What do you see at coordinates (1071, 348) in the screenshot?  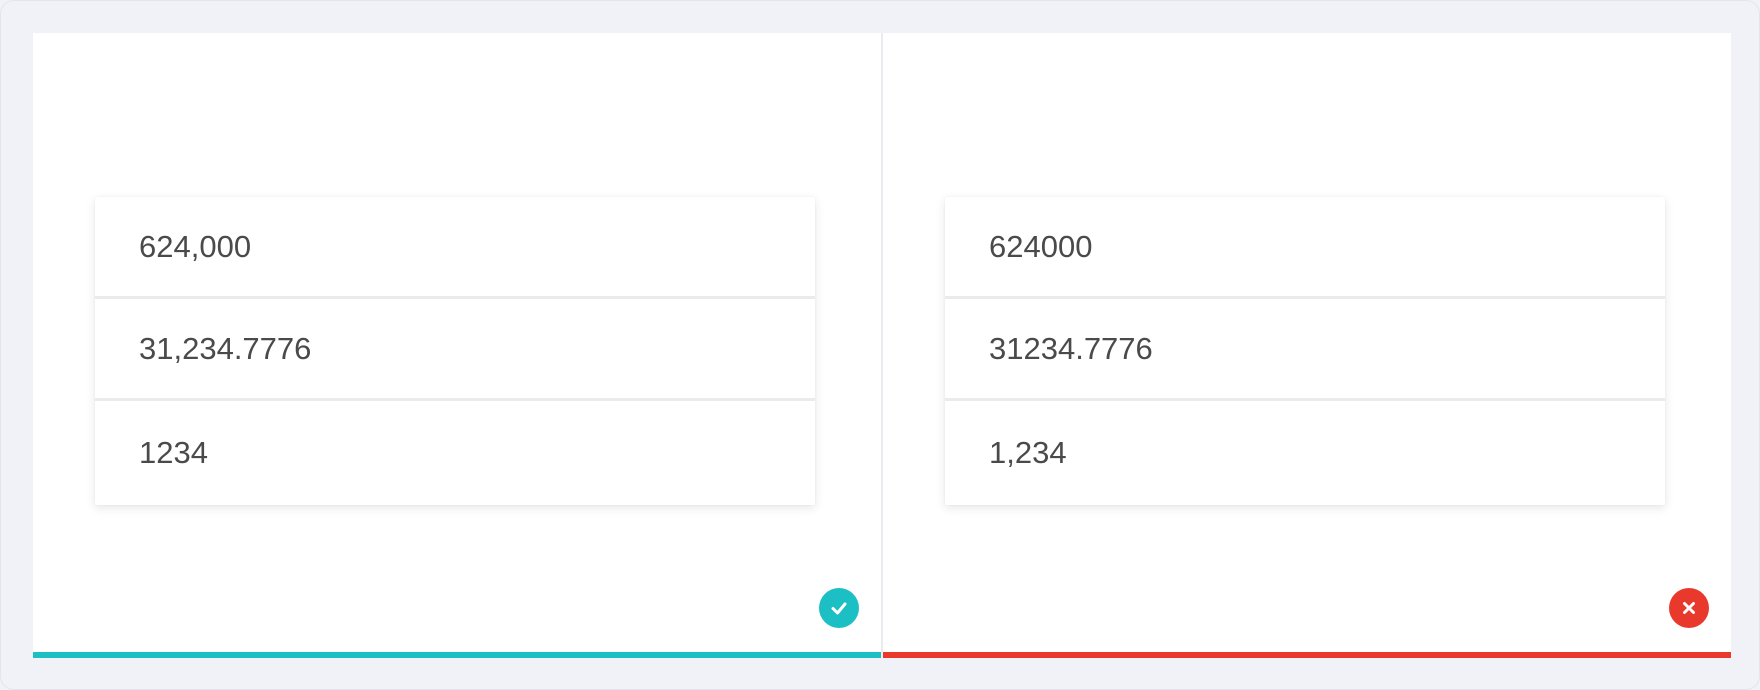 I see `list-item-value: 31234.7776` at bounding box center [1071, 348].